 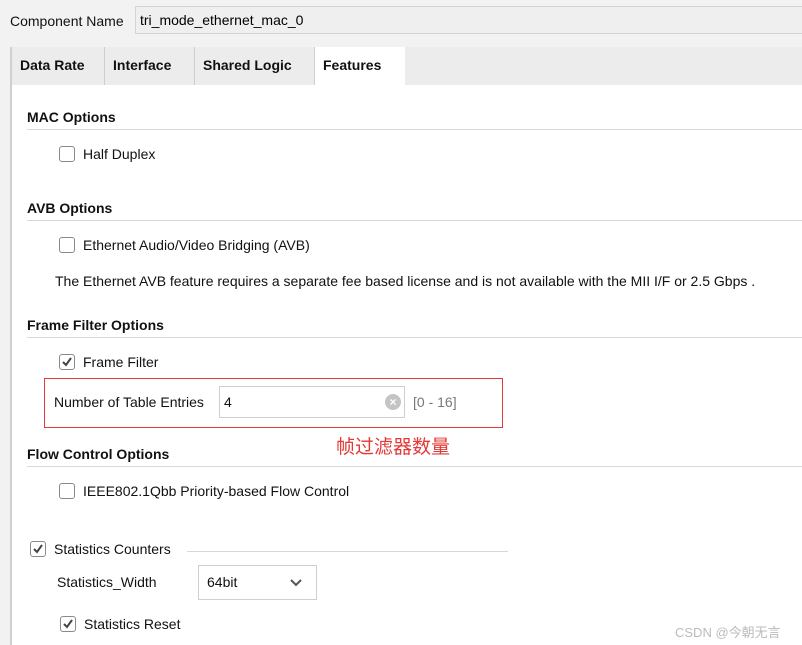 I want to click on section-title: Frame Filter Options, so click(x=95, y=325).